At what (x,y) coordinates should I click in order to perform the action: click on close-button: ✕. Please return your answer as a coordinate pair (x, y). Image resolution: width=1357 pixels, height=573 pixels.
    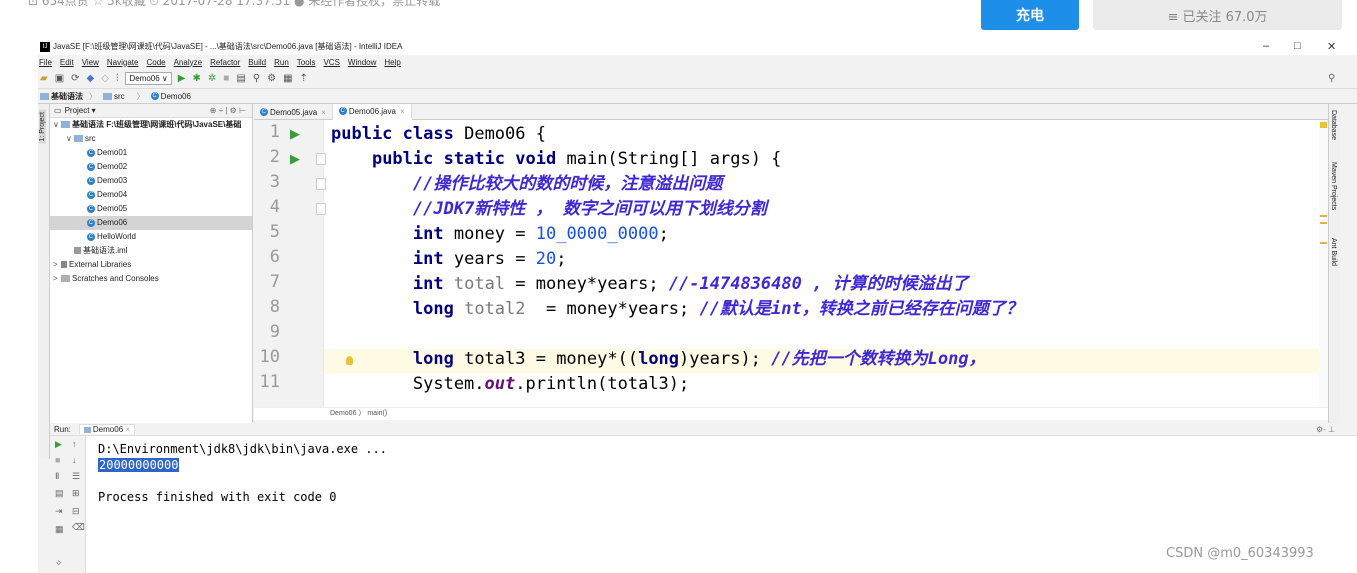
    Looking at the image, I should click on (1331, 46).